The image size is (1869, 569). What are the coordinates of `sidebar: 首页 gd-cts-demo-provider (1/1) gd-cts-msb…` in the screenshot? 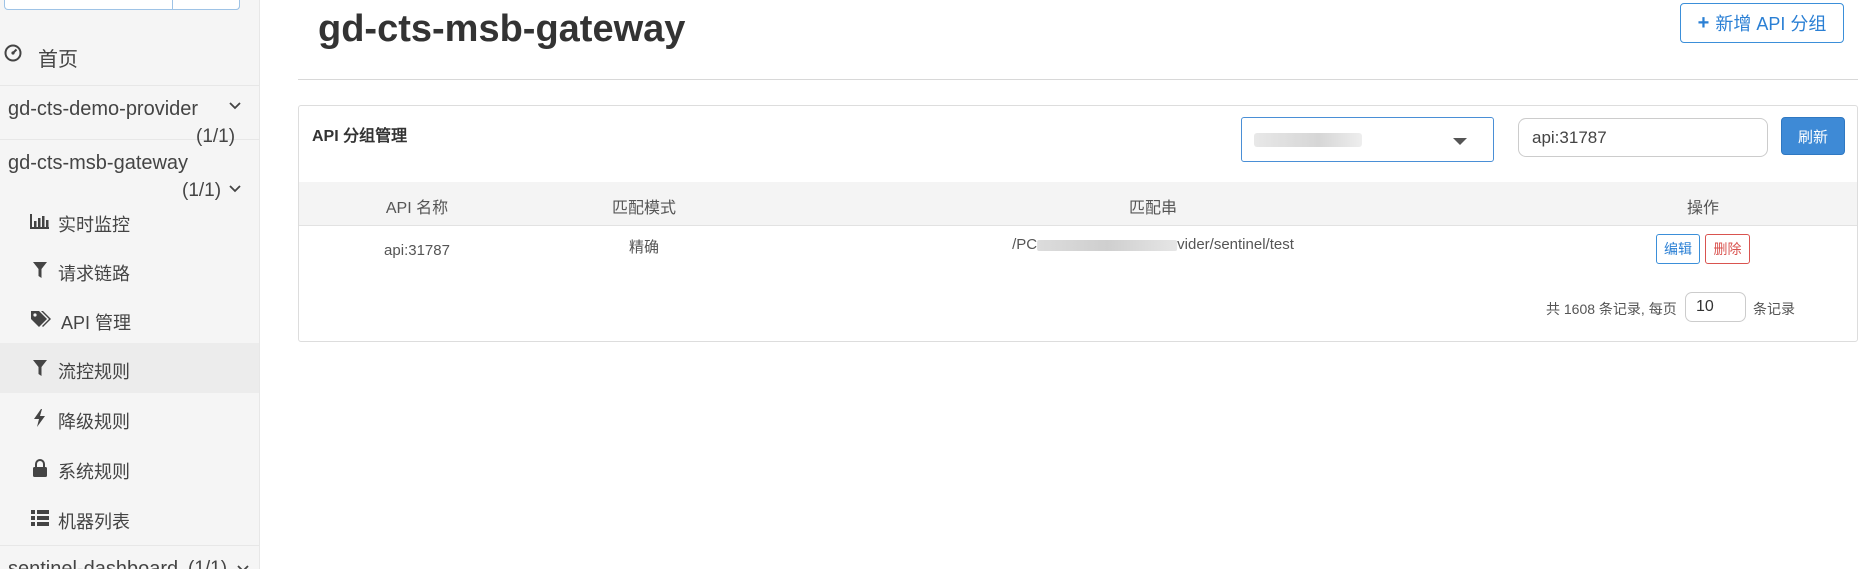 It's located at (130, 284).